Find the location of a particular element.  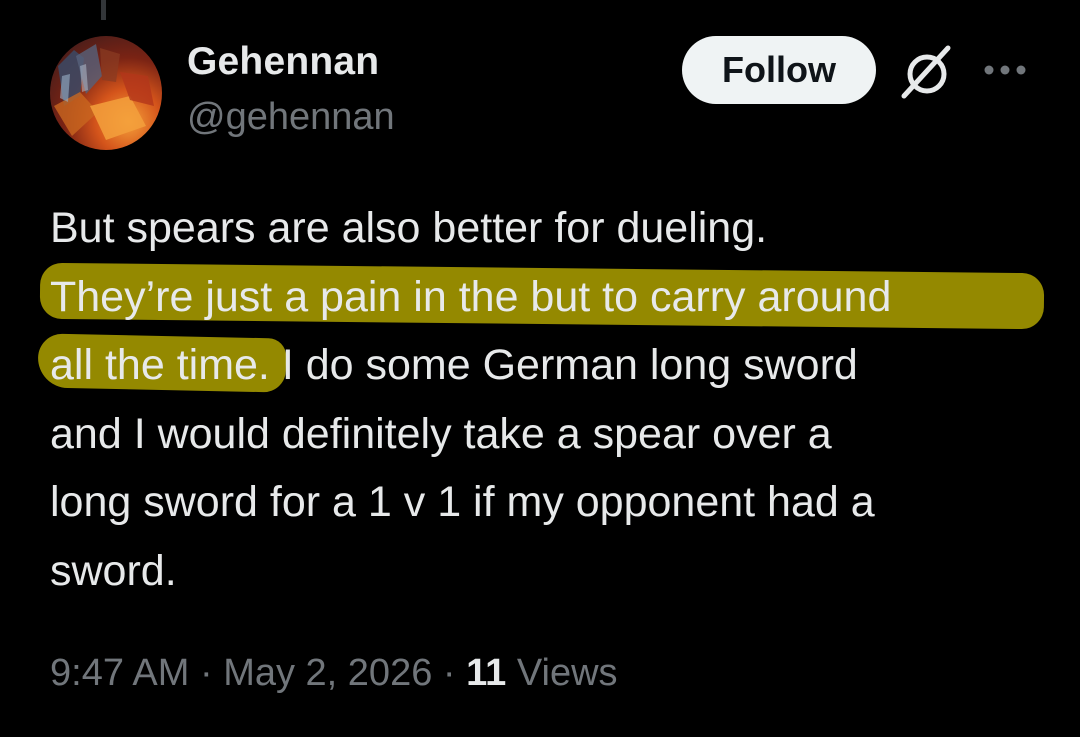

avatar is located at coordinates (106, 93).